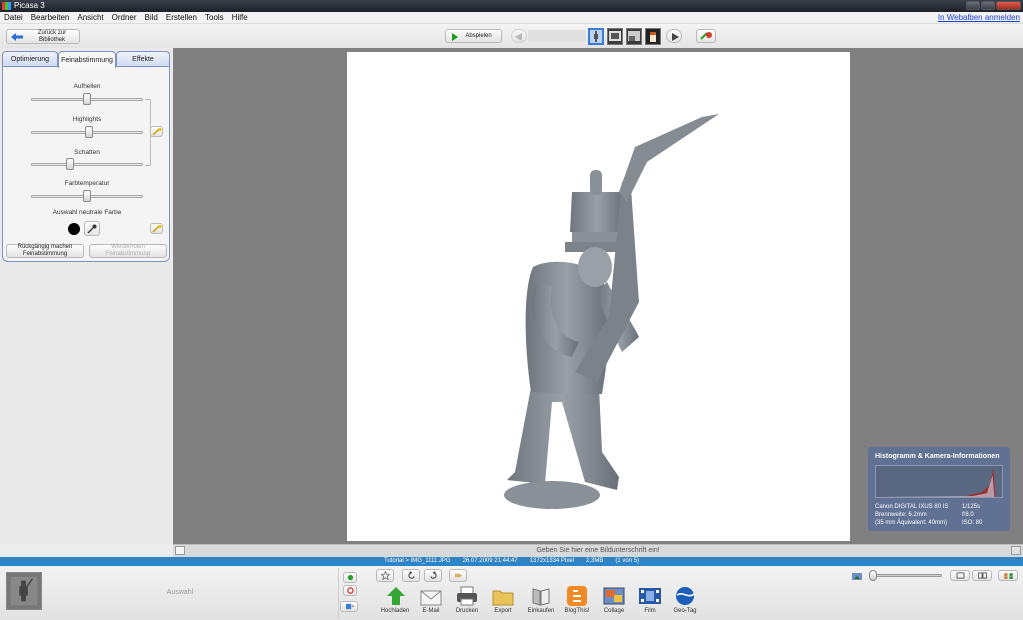 The width and height of the screenshot is (1023, 620). I want to click on menu-ordner: Ordner, so click(124, 17).